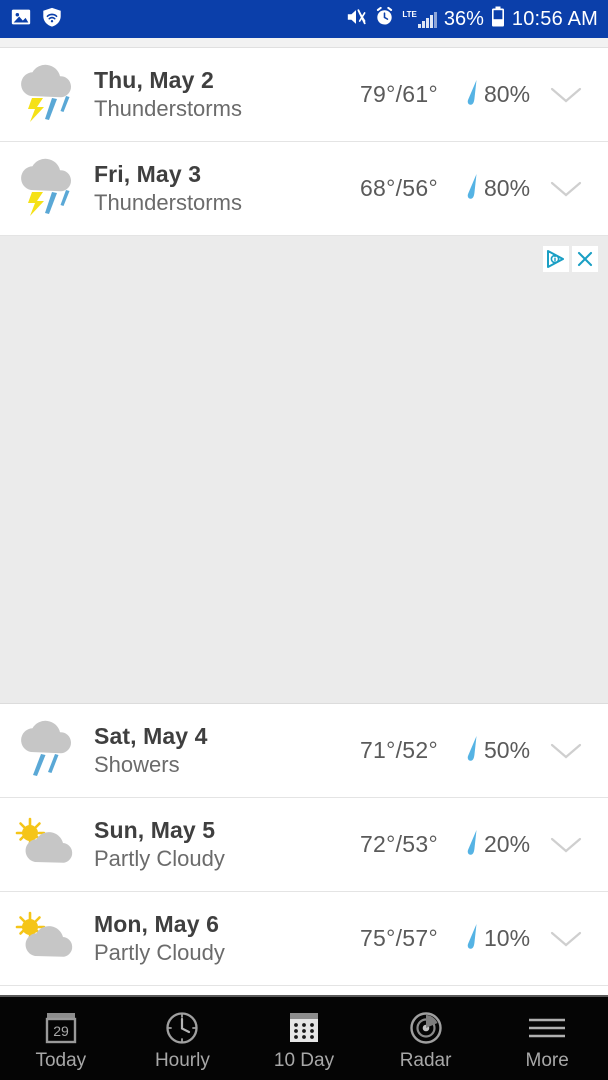 The width and height of the screenshot is (608, 1080). I want to click on status-bar-right-cluster: LTE 36% 10:56 AM, so click(471, 19).